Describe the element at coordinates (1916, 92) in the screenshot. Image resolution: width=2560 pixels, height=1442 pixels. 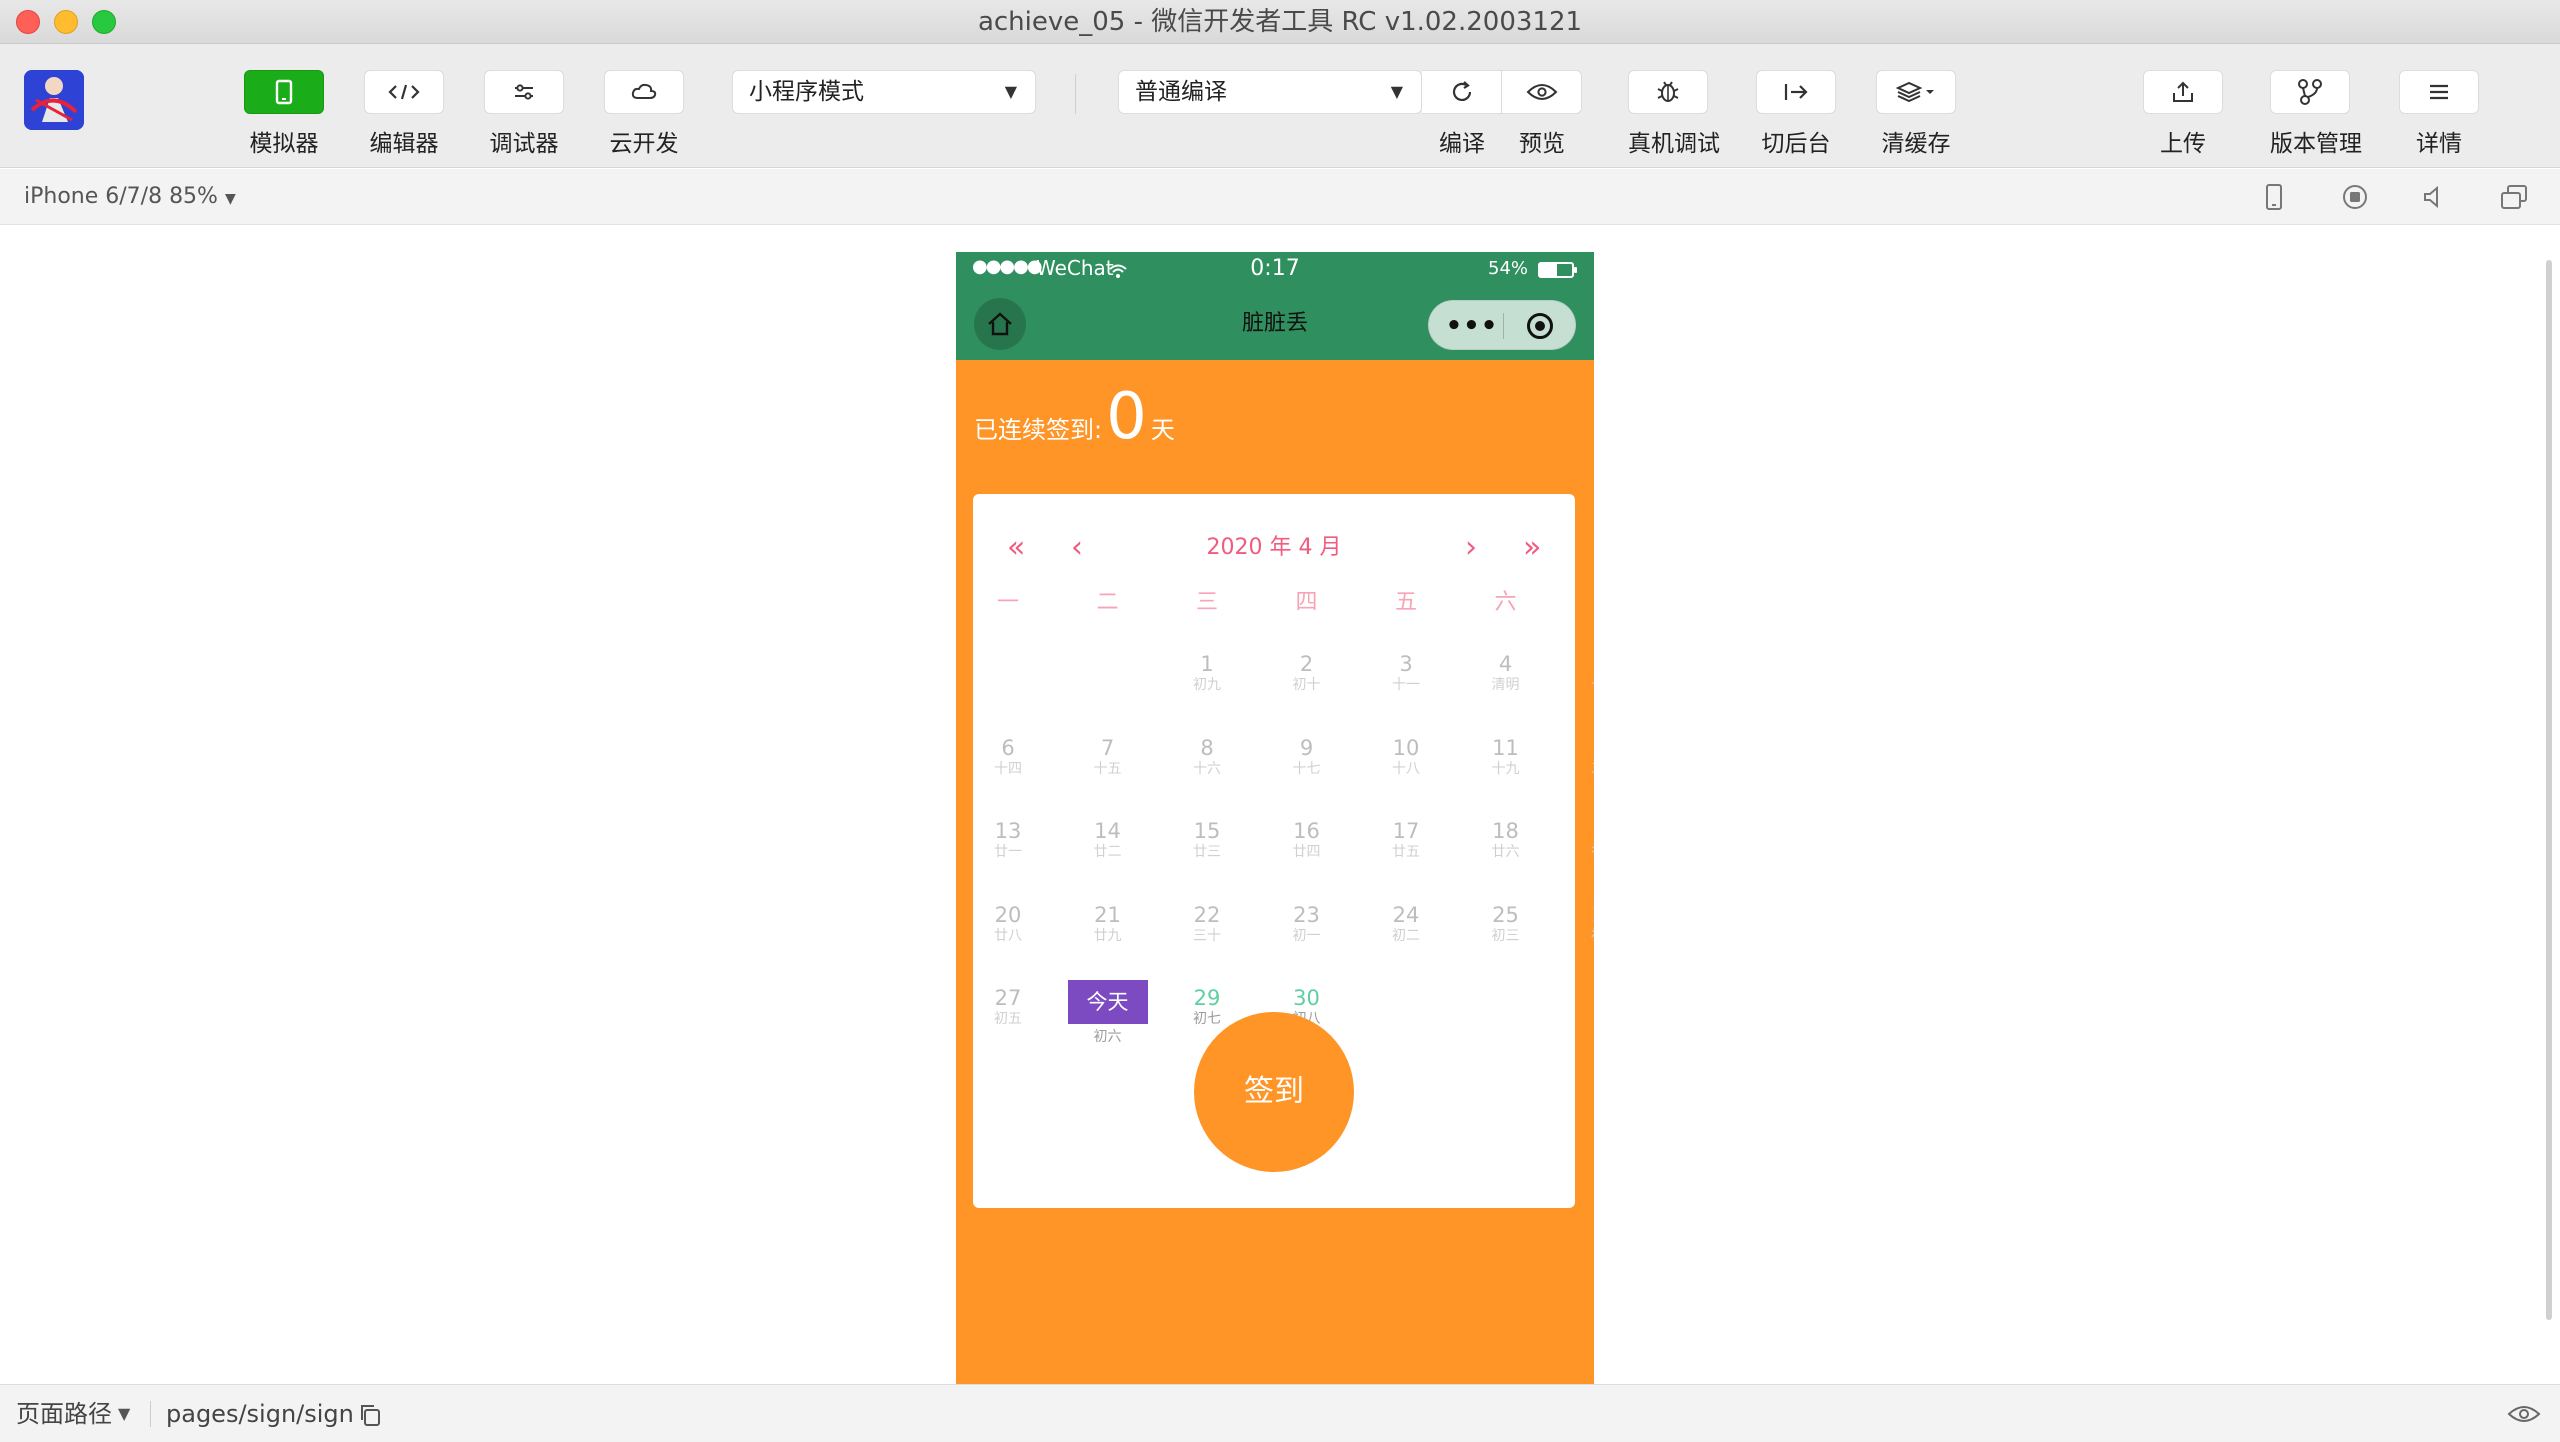
I see `layers-icon` at that location.